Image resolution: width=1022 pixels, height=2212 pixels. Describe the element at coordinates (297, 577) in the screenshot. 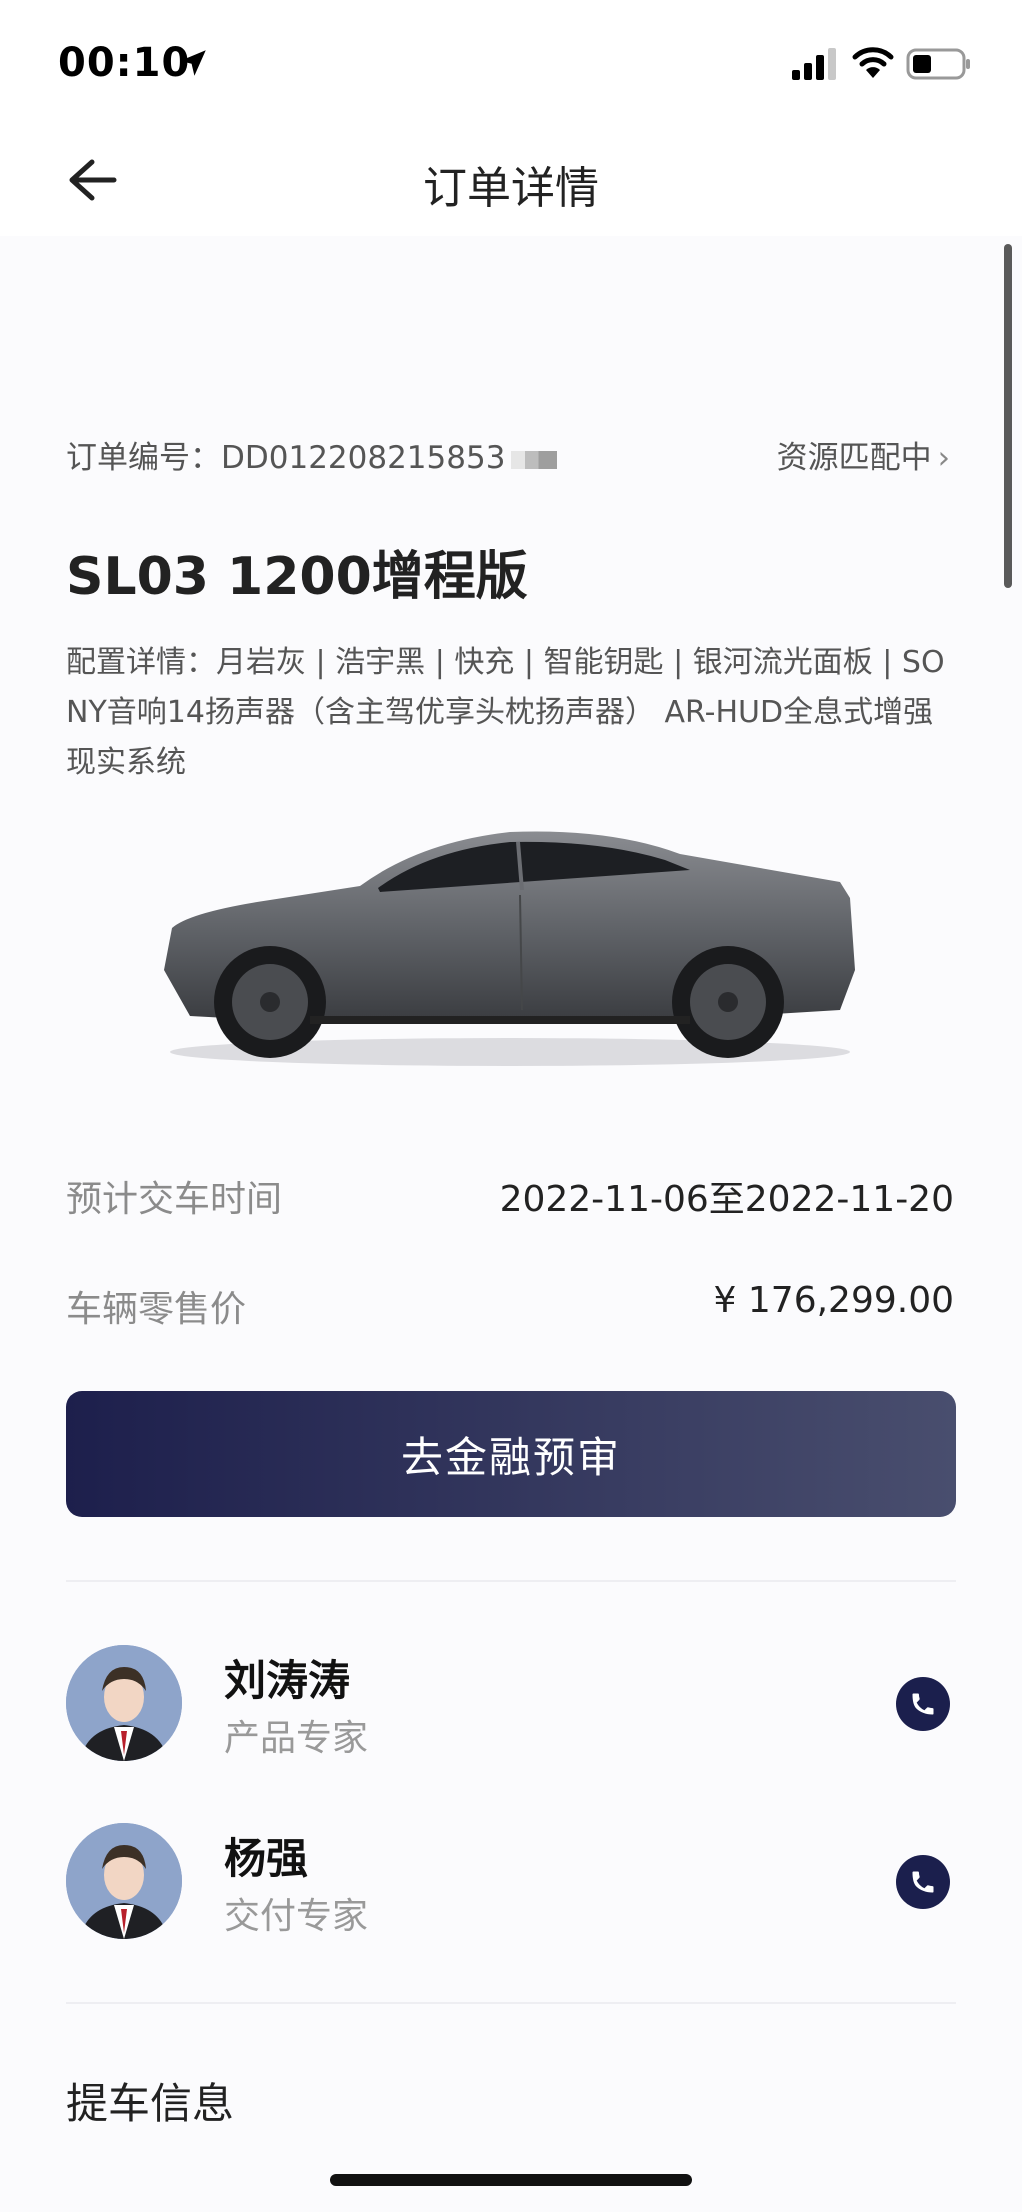

I see `model-name: SL03 1200增程版` at that location.